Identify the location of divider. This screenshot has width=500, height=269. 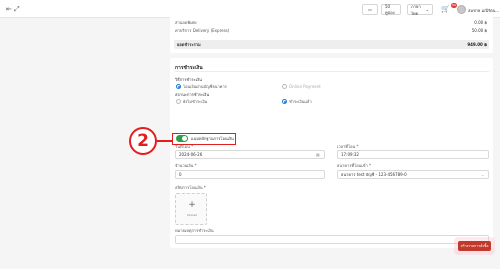
(332, 71).